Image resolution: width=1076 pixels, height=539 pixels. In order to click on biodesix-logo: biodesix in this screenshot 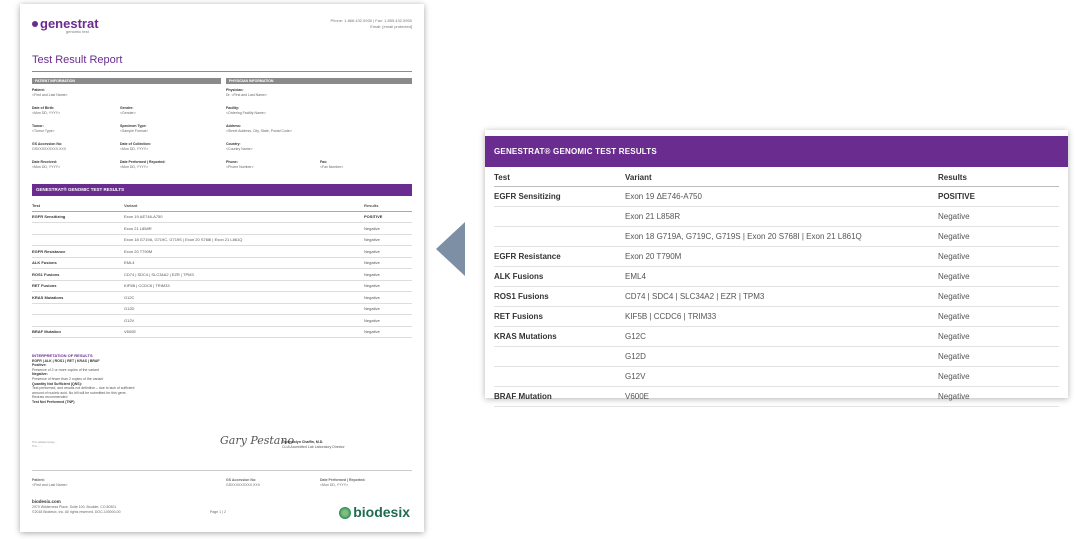, I will do `click(374, 512)`.